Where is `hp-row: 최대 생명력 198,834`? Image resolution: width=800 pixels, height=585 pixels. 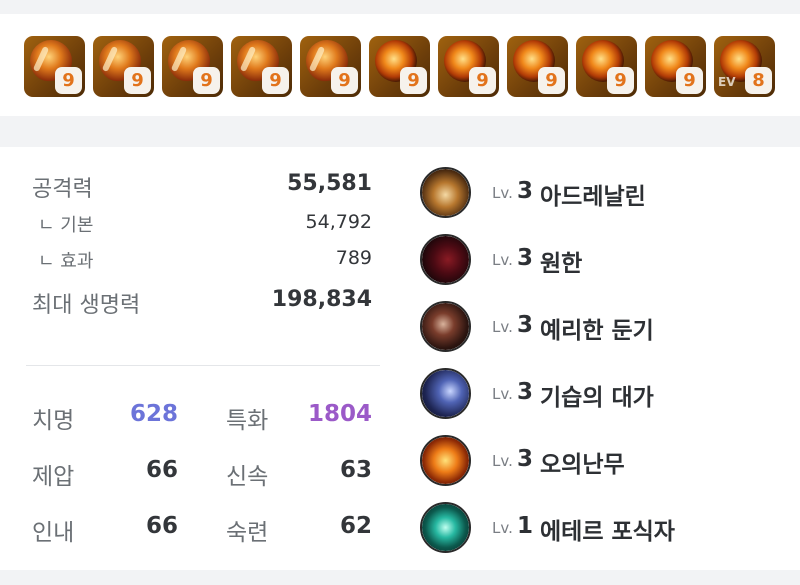
hp-row: 최대 생명력 198,834 is located at coordinates (202, 302).